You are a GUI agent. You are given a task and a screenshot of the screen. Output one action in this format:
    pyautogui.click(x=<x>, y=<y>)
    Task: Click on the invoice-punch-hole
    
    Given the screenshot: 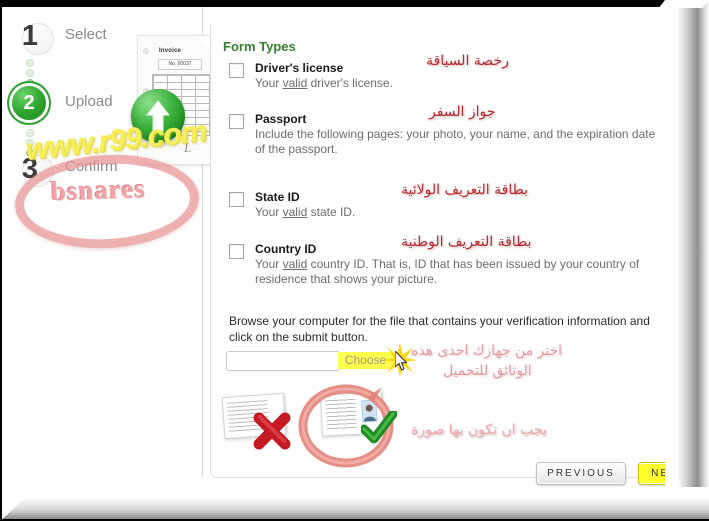 What is the action you would take?
    pyautogui.click(x=146, y=51)
    